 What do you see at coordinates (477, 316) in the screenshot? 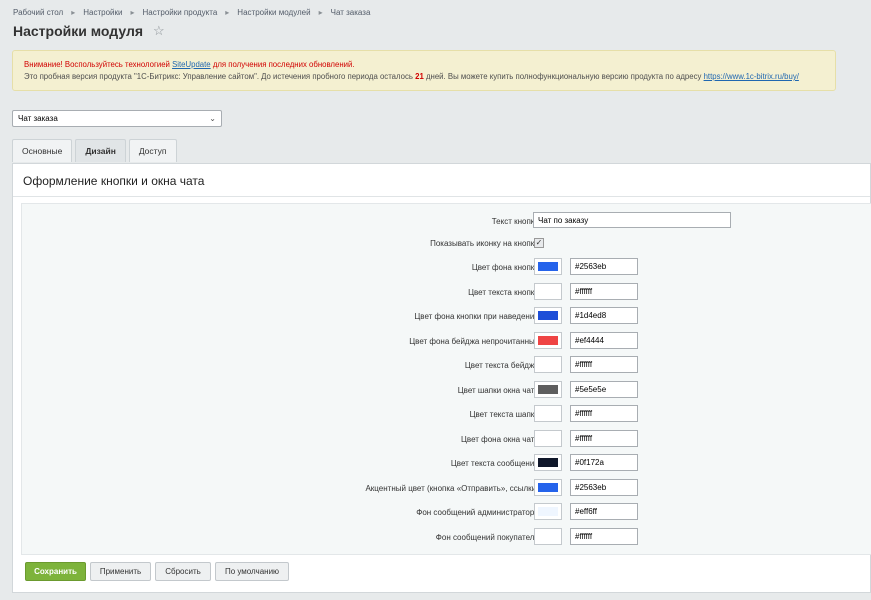
I see `field-label: Цвет фона кнопки при наведении:` at bounding box center [477, 316].